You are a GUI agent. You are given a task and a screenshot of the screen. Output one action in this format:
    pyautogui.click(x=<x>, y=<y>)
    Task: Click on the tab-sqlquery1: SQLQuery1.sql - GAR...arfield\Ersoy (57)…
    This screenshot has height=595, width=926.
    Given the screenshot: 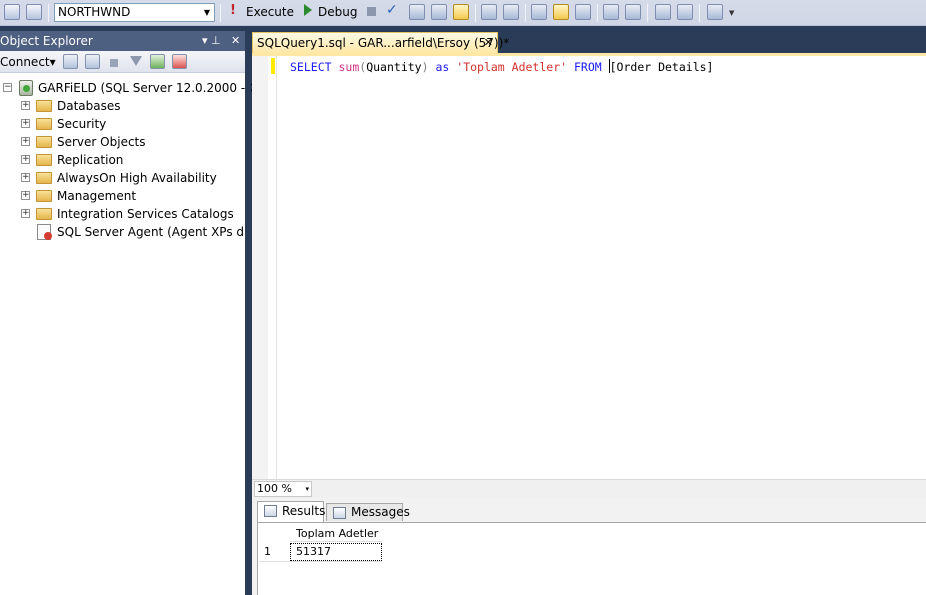 What is the action you would take?
    pyautogui.click(x=375, y=42)
    